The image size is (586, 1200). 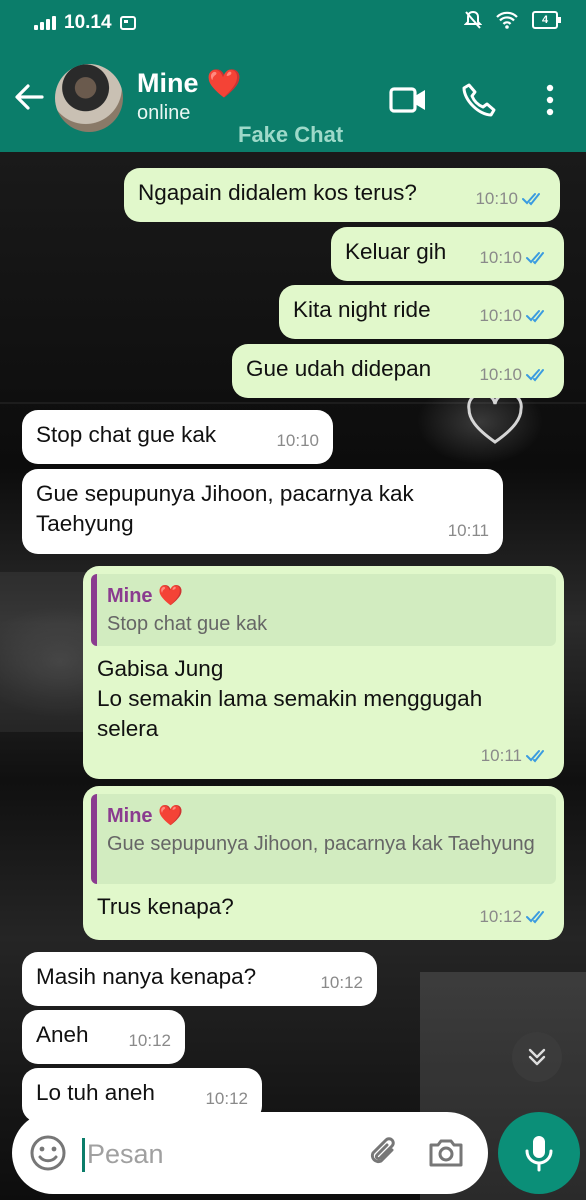 I want to click on text-caret, so click(x=83, y=1155).